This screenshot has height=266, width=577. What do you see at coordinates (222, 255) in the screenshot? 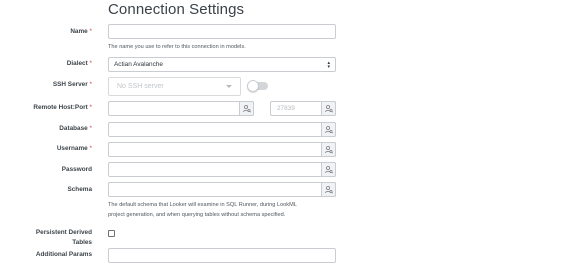
I see `additional-params-input` at bounding box center [222, 255].